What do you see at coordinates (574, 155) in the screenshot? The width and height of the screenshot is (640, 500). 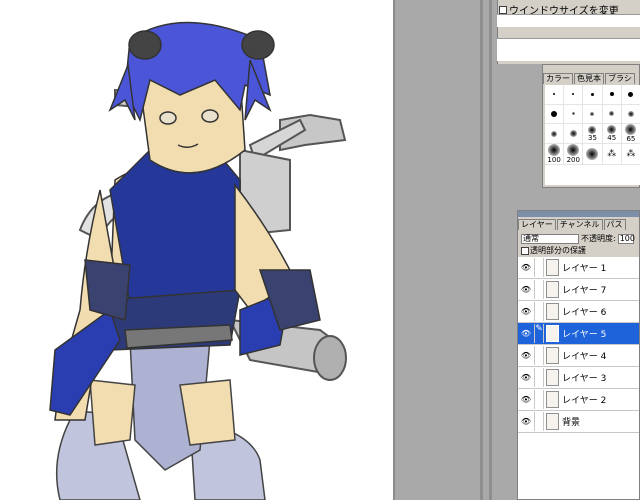 I see `brush-preset: 200` at bounding box center [574, 155].